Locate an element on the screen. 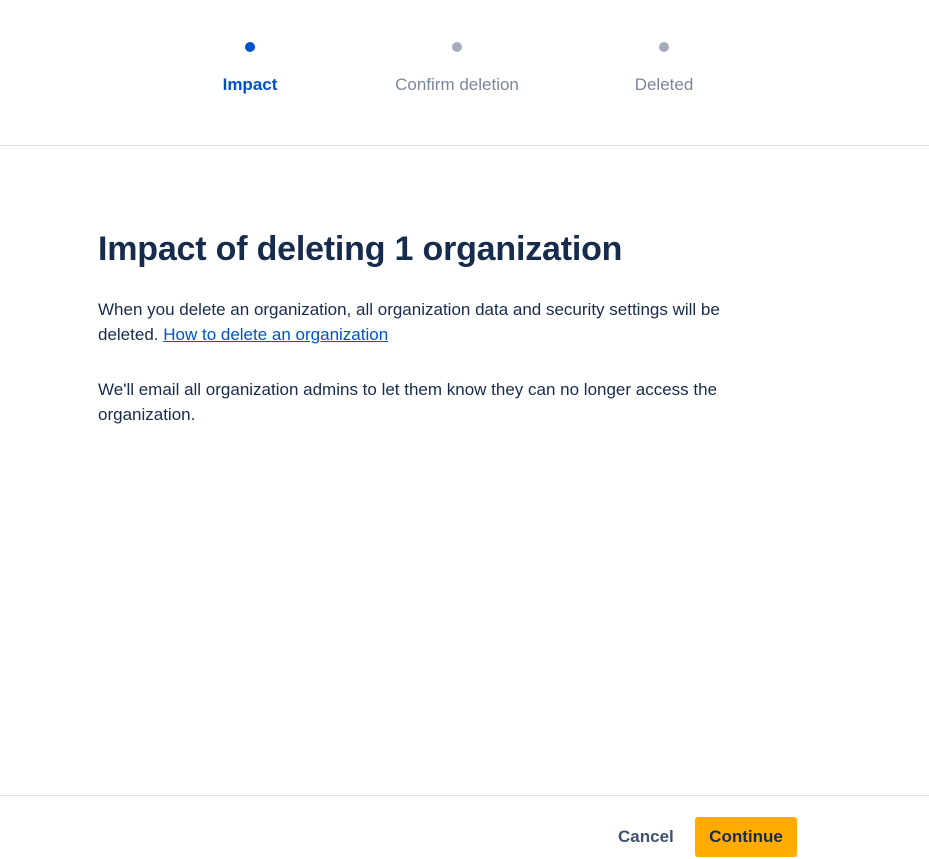 The image size is (929, 859). footer-actions: Cancel Continue is located at coordinates (464, 827).